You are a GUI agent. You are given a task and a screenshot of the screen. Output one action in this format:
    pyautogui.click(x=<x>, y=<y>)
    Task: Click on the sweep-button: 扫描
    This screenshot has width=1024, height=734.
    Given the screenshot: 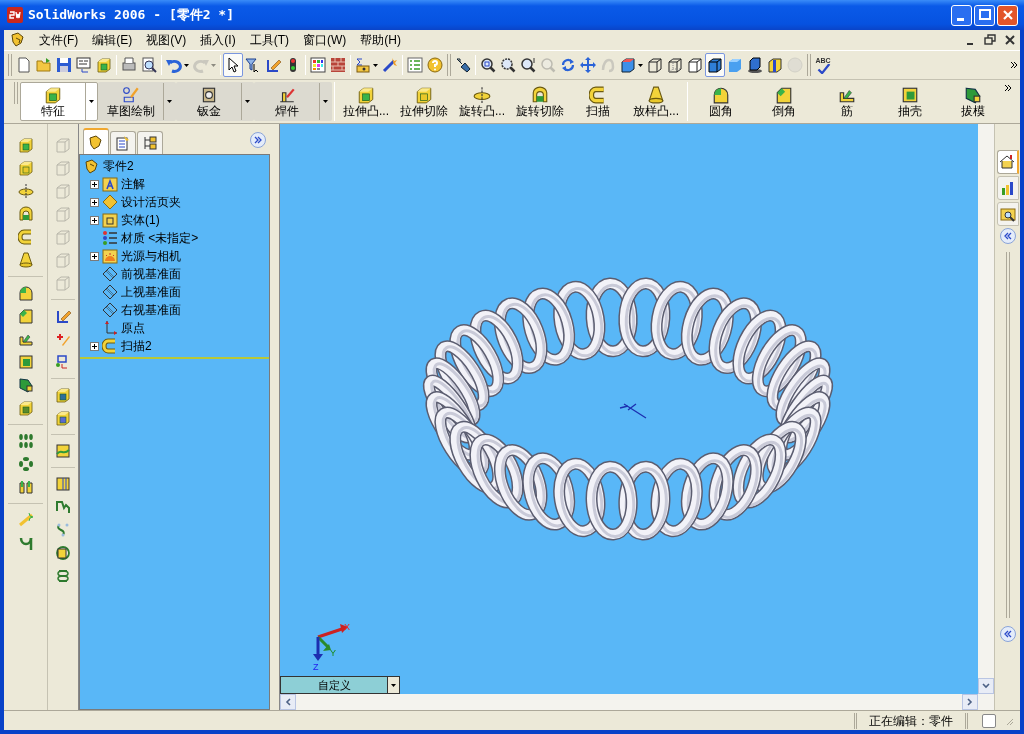 What is the action you would take?
    pyautogui.click(x=598, y=101)
    